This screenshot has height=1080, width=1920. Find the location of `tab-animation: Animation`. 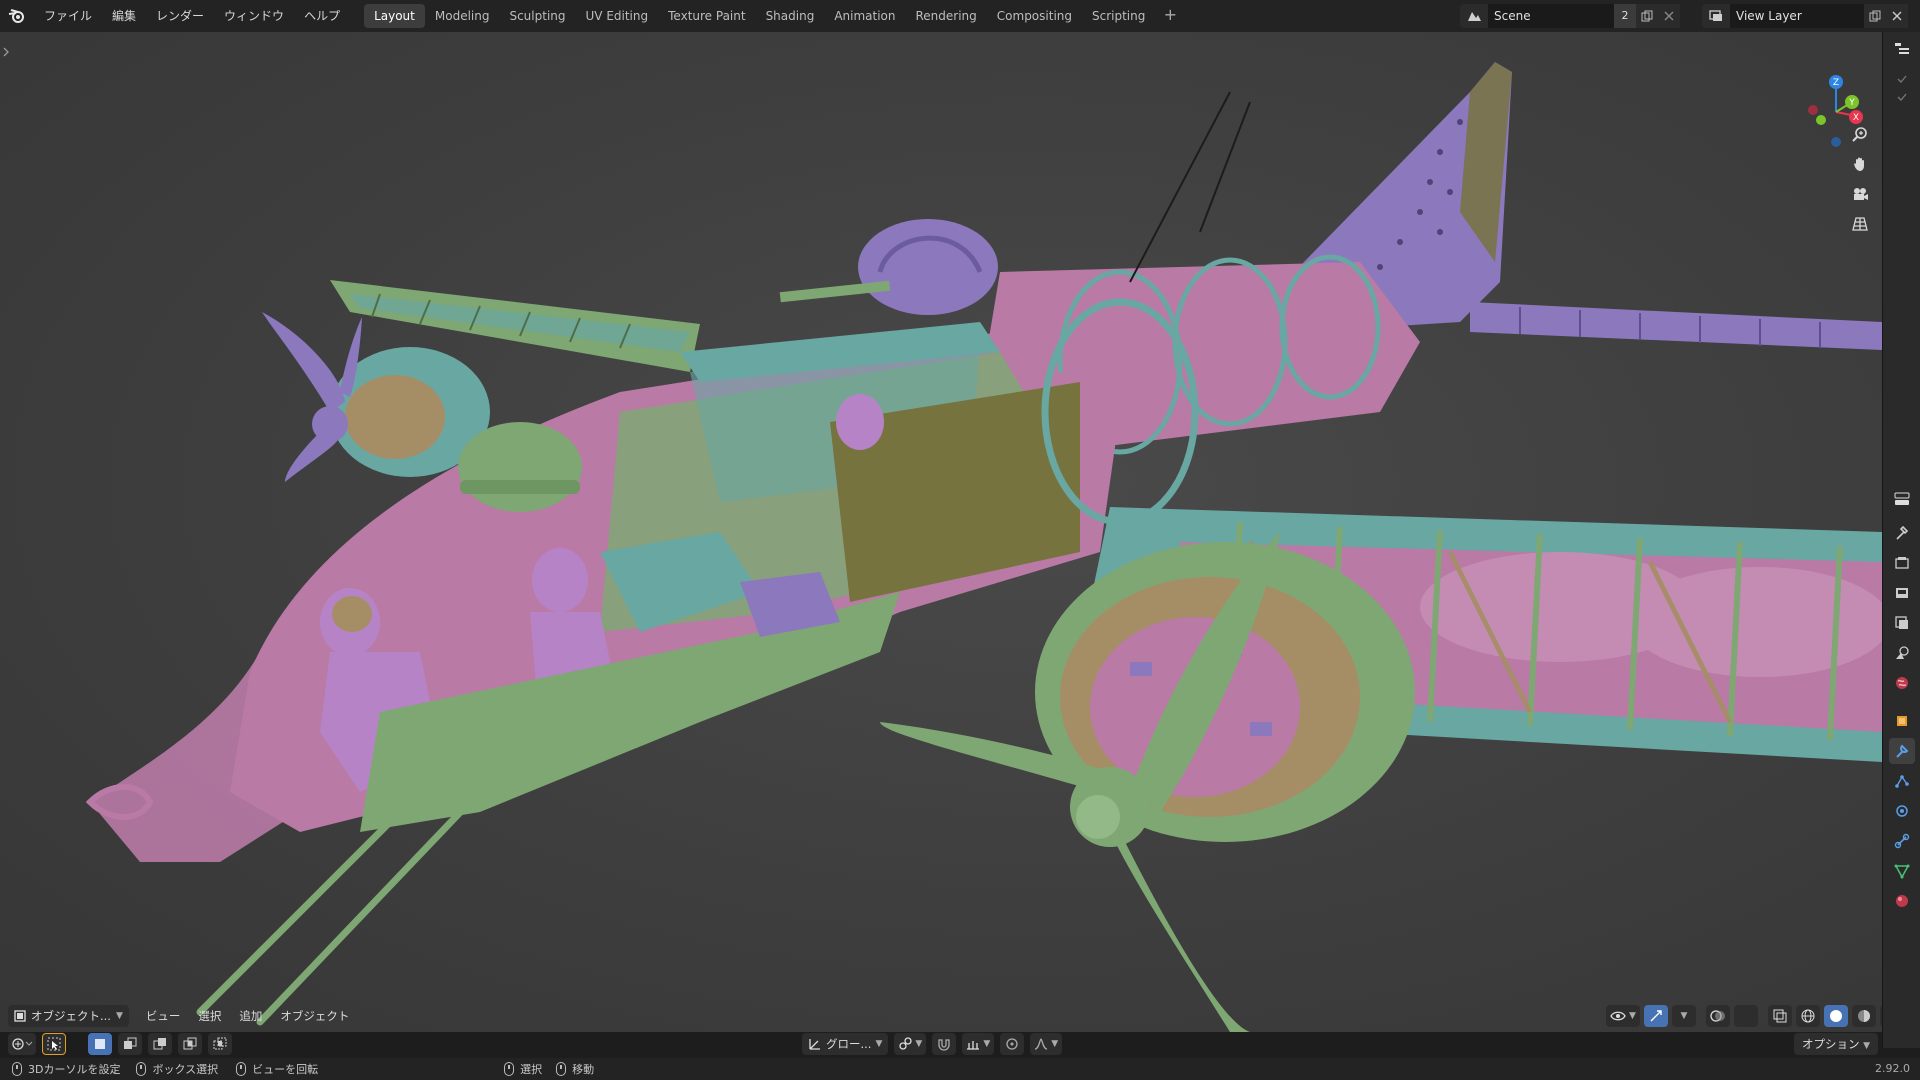

tab-animation: Animation is located at coordinates (864, 16).